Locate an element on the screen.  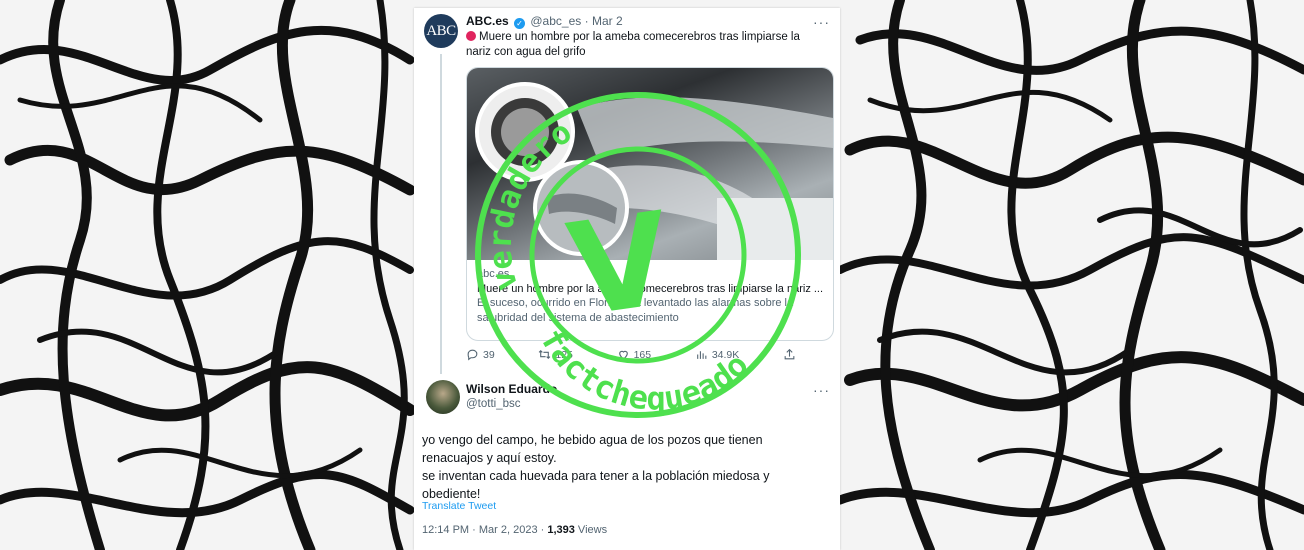
verified-badge-icon: ✓ is located at coordinates (520, 23).